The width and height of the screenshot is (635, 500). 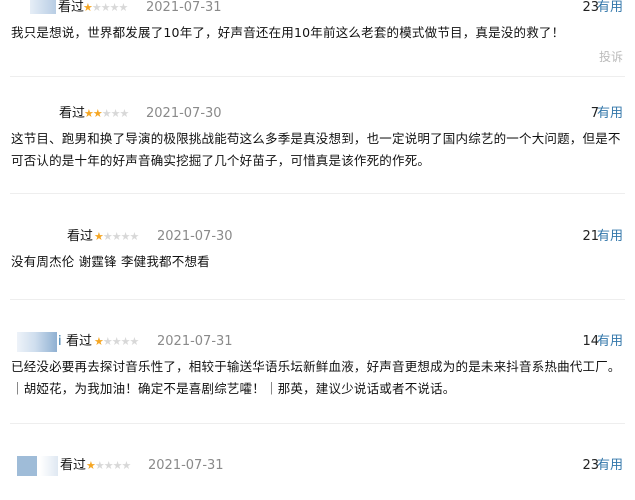 I want to click on report-link: 投诉, so click(x=611, y=56).